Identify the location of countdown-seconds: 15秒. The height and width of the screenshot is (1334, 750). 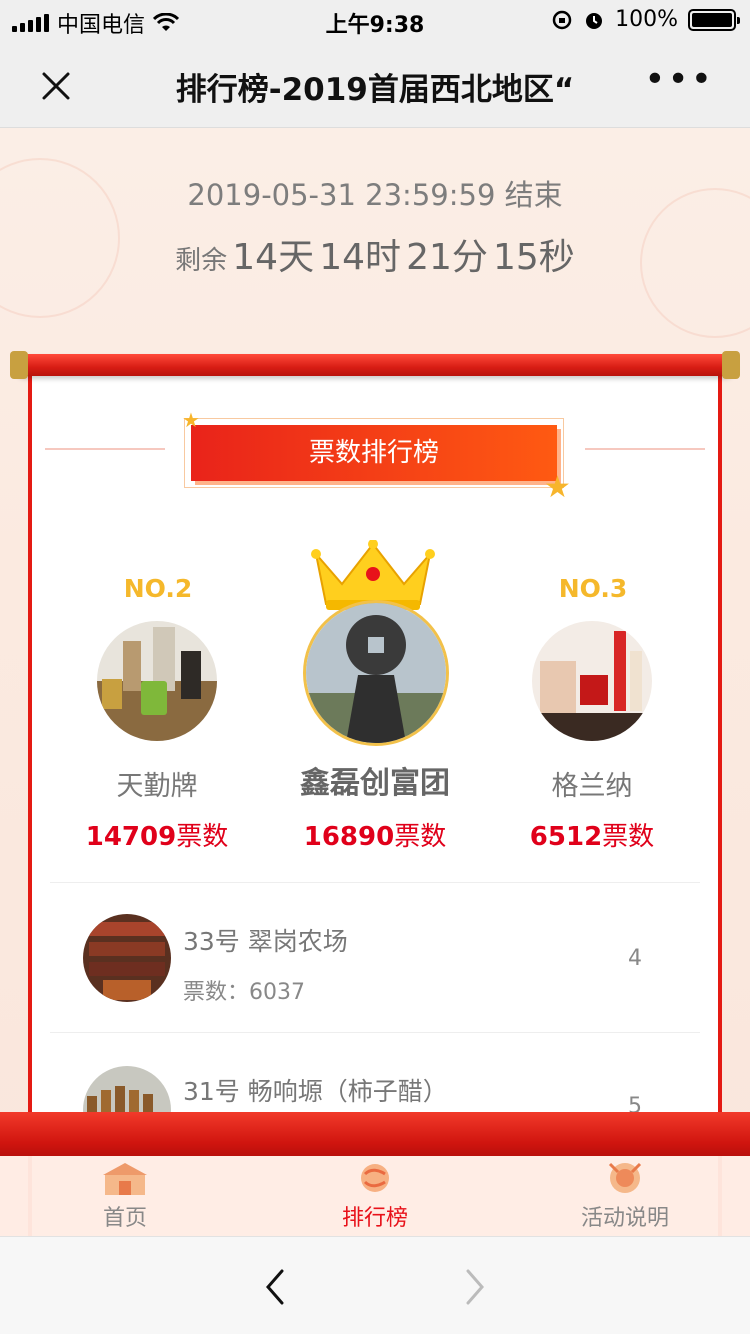
(534, 257).